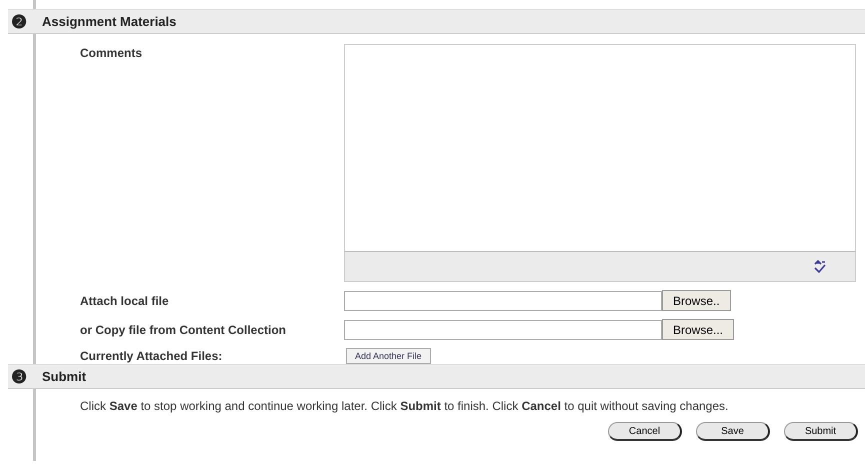  Describe the element at coordinates (19, 21) in the screenshot. I see `step-number: ❷` at that location.